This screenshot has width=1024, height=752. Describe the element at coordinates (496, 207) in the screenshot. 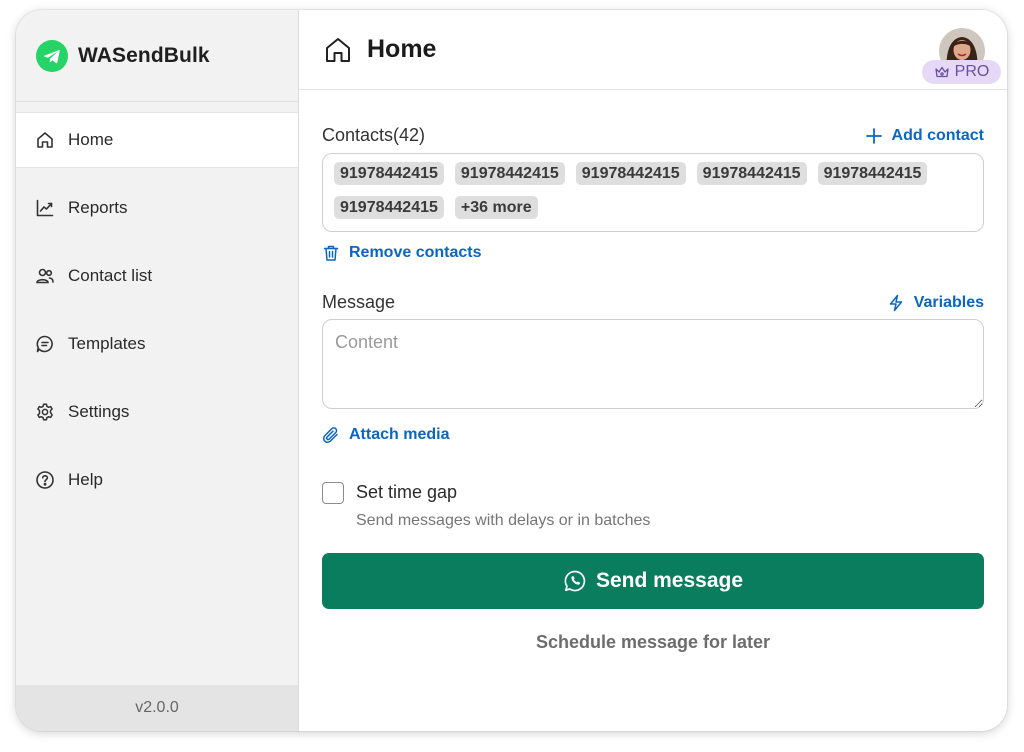

I see `more-contacts-chip: +36 more` at that location.